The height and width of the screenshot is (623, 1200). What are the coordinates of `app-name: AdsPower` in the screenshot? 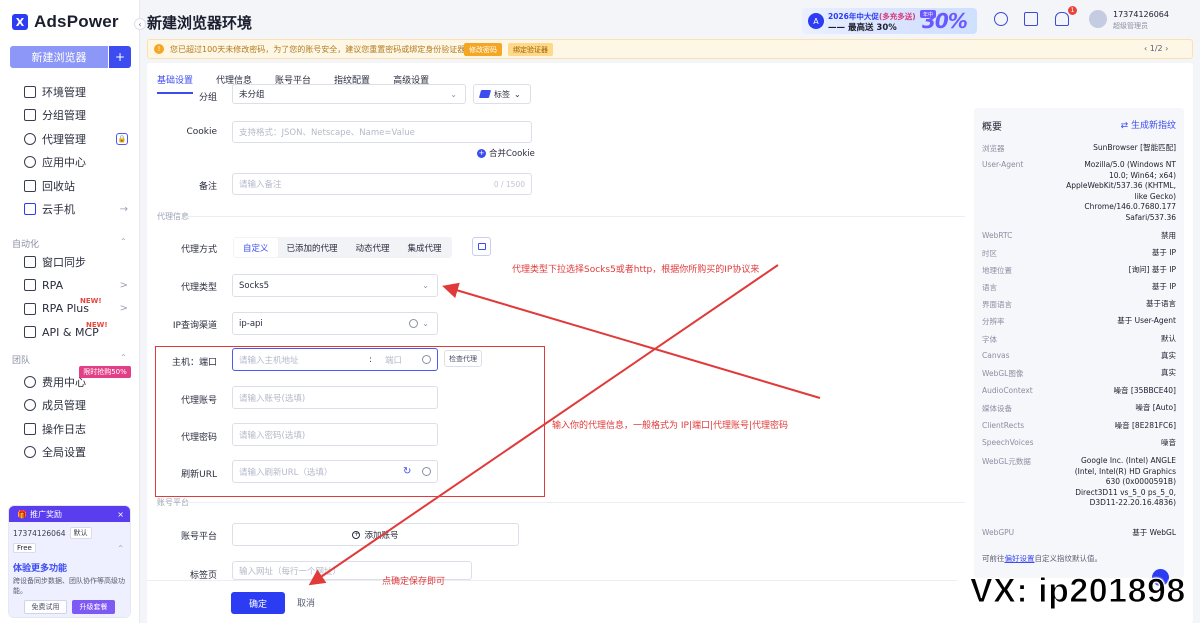 It's located at (76, 21).